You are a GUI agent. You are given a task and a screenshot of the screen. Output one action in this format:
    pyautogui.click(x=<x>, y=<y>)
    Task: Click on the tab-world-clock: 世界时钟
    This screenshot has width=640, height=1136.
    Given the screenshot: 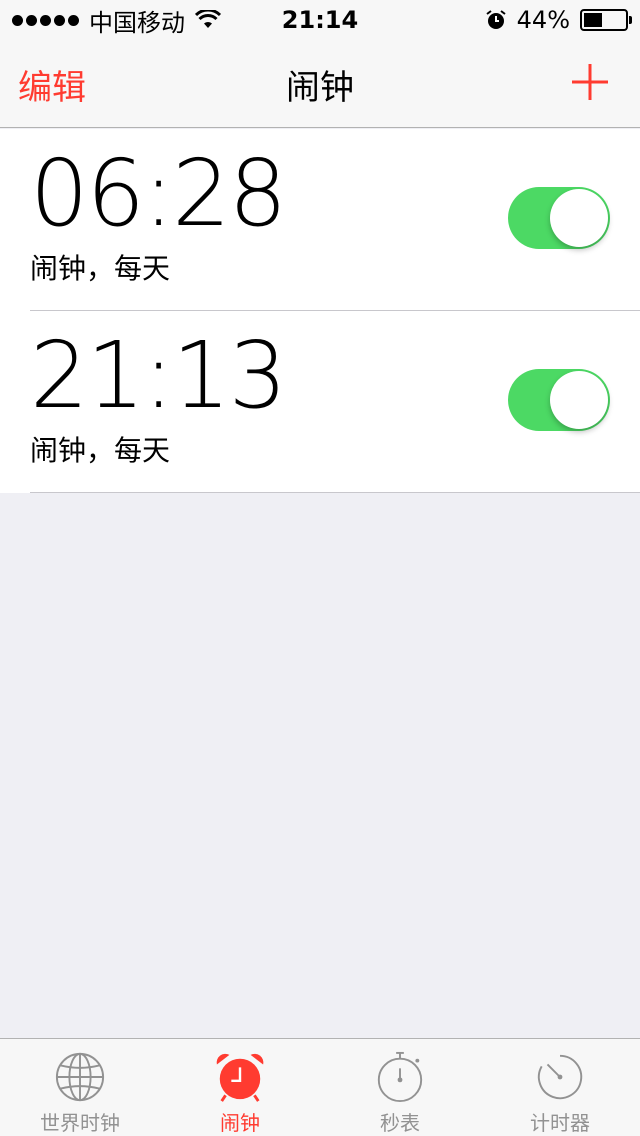 What is the action you would take?
    pyautogui.click(x=80, y=1087)
    